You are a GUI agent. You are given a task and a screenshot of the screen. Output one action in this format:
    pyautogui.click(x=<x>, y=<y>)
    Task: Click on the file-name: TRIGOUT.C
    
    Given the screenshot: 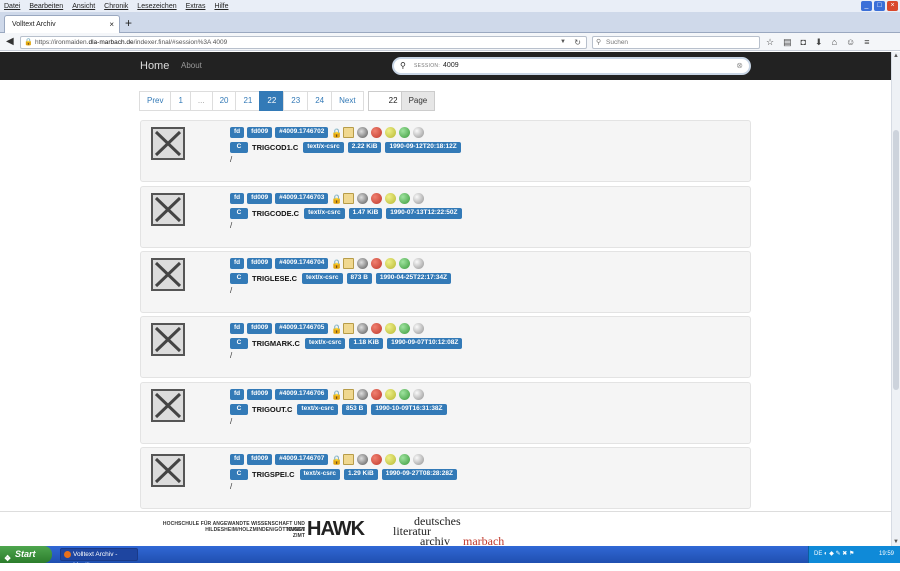 What is the action you would take?
    pyautogui.click(x=272, y=409)
    